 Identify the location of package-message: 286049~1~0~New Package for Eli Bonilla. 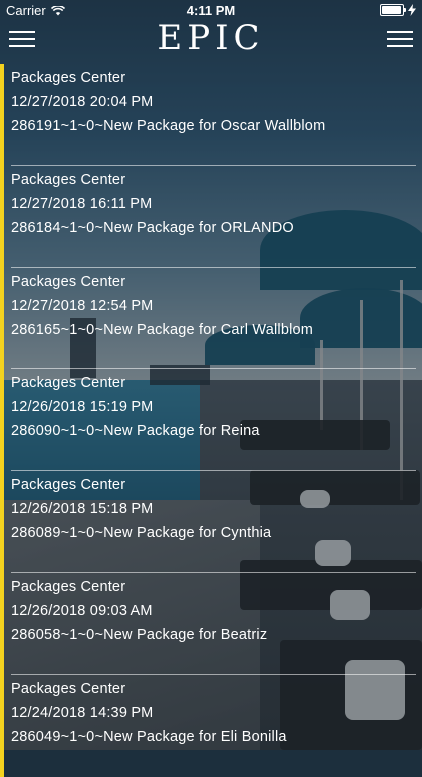
(149, 736).